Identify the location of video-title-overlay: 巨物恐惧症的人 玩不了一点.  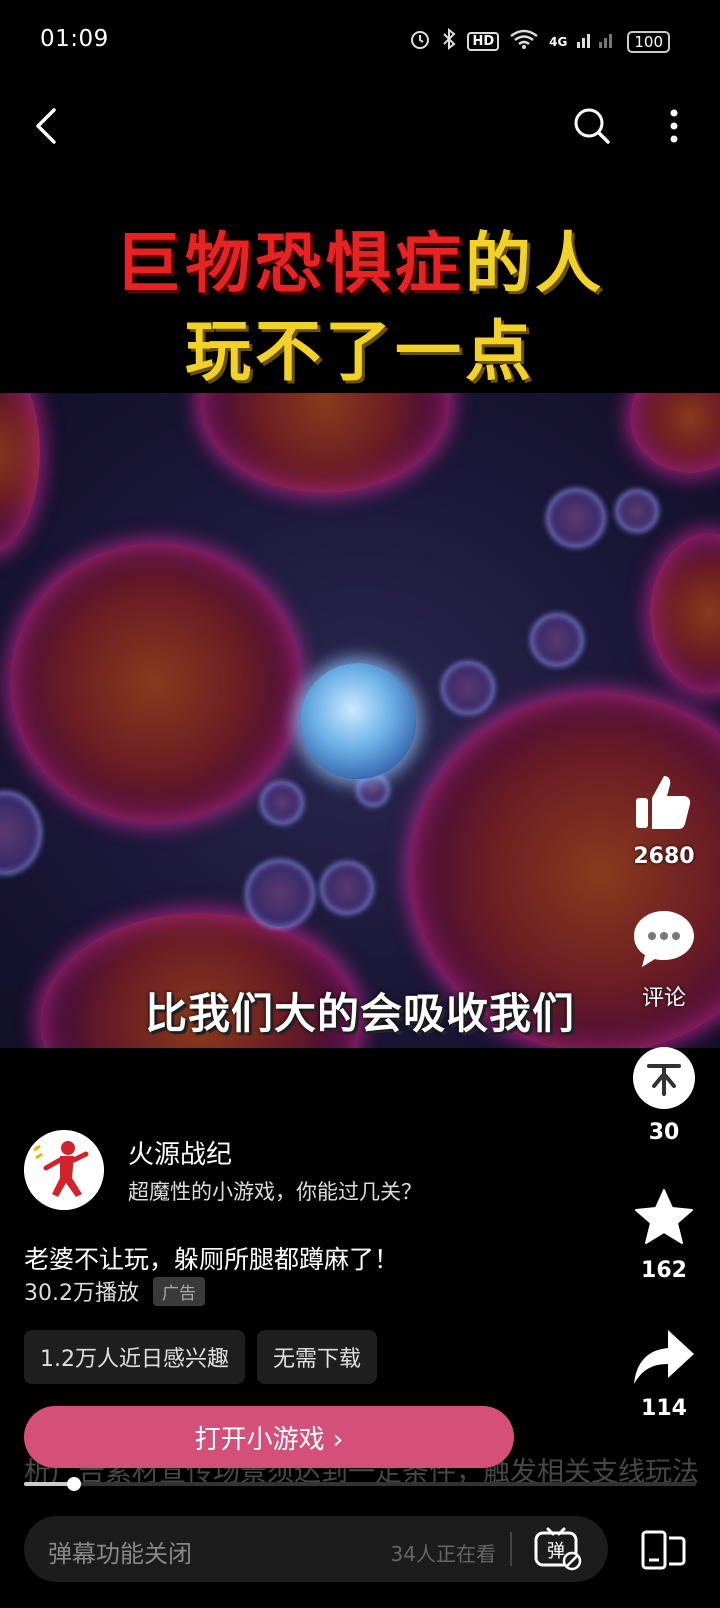
(360, 308).